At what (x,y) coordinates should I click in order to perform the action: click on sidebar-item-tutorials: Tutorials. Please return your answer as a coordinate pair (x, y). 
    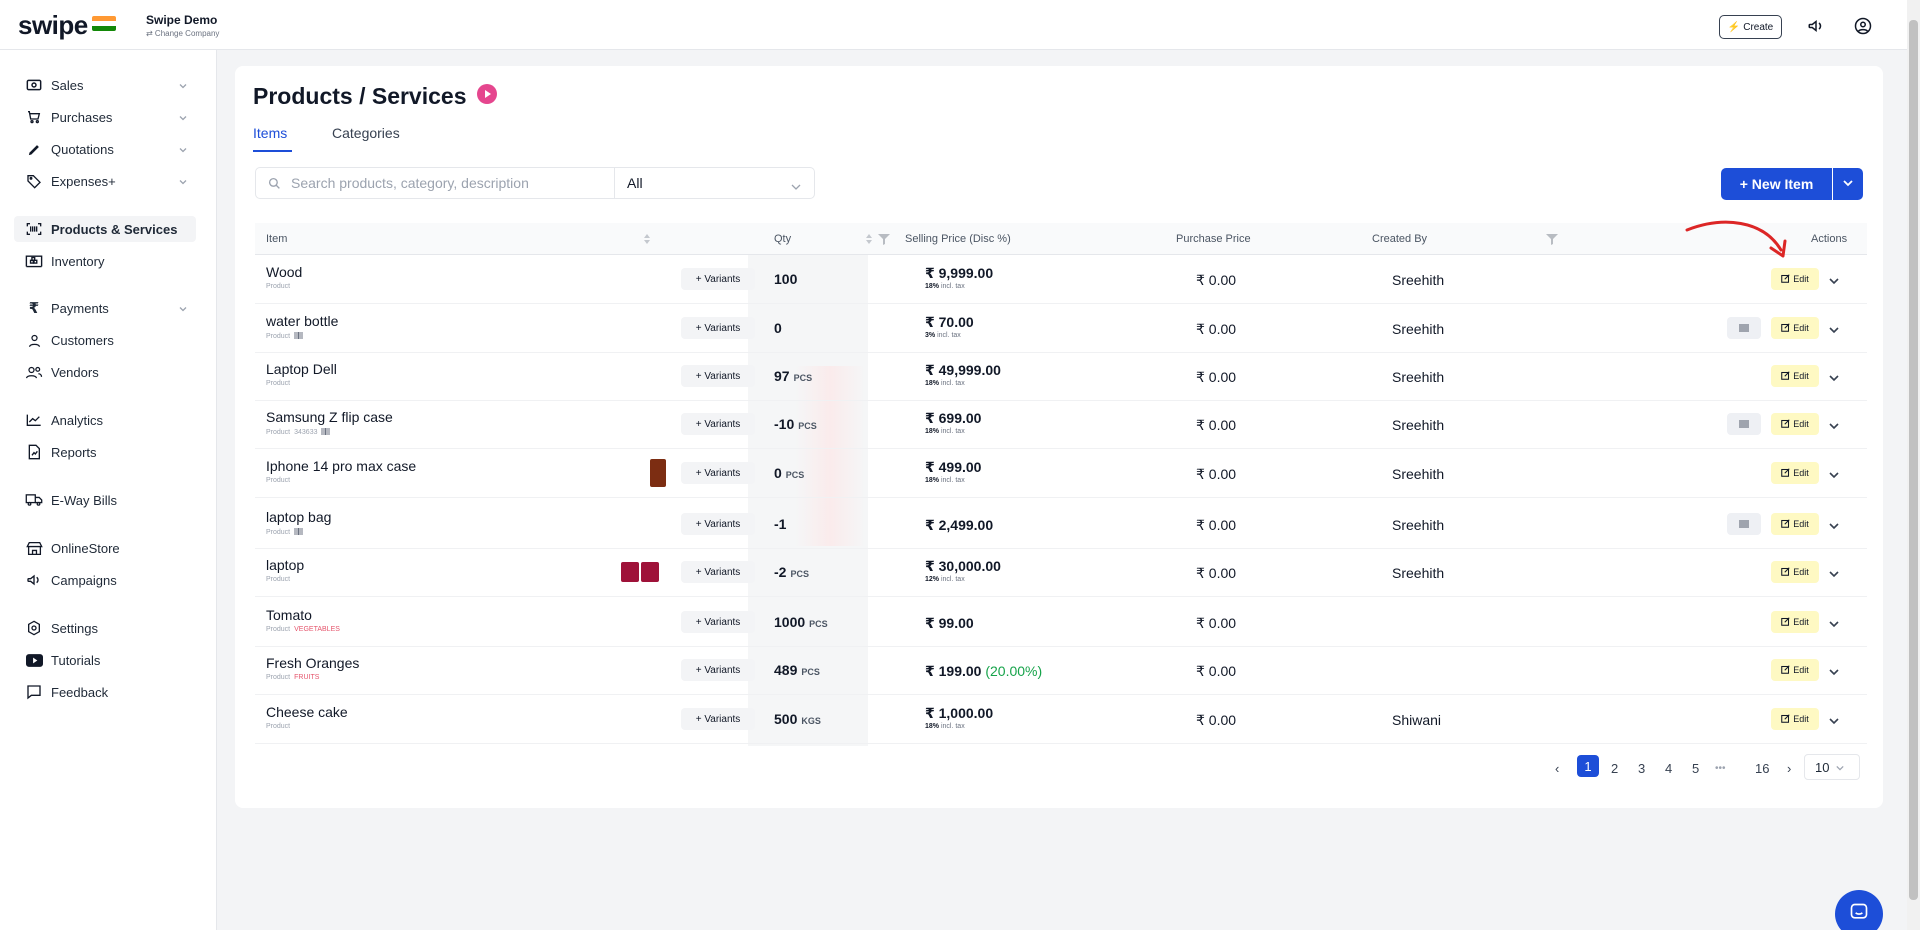
    Looking at the image, I should click on (105, 660).